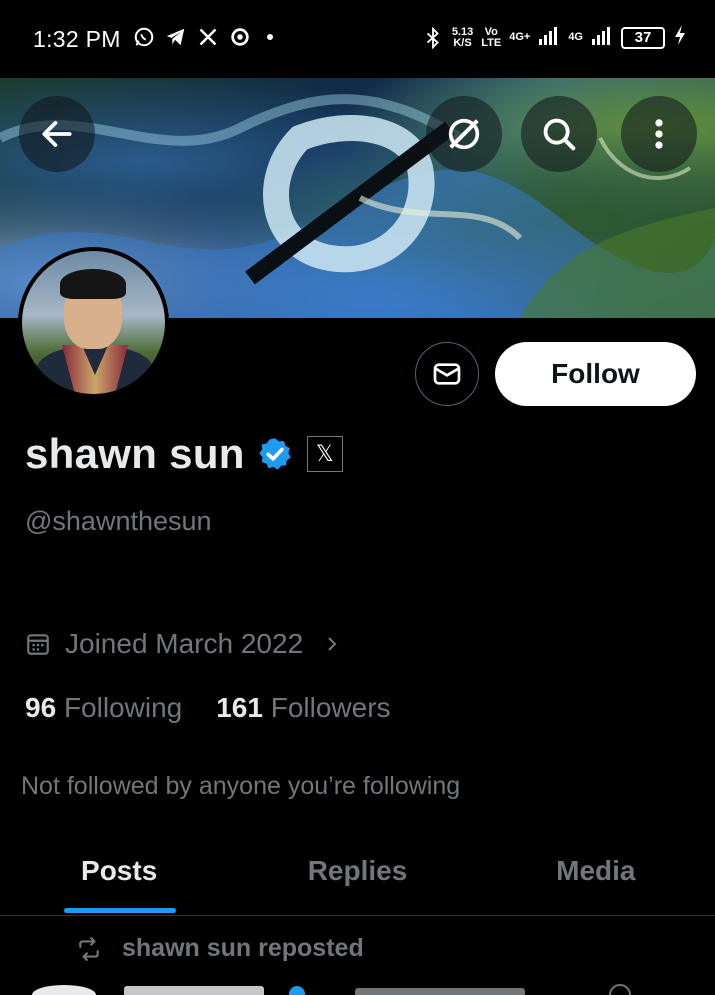  I want to click on verified-badge-icon, so click(275, 454).